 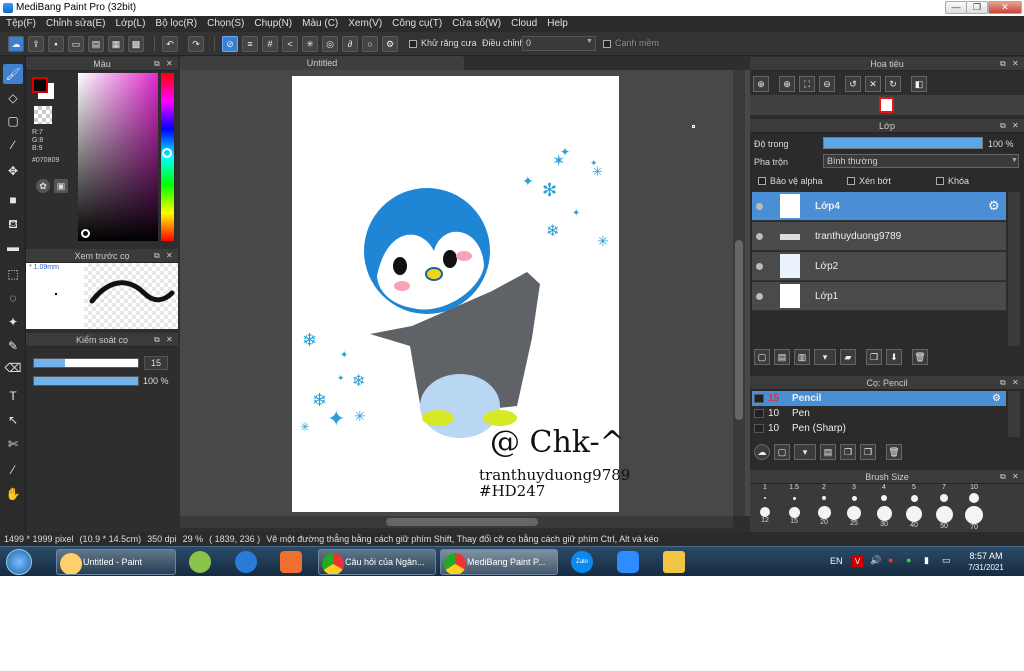 I want to click on brush-size-option: 50, so click(x=944, y=519).